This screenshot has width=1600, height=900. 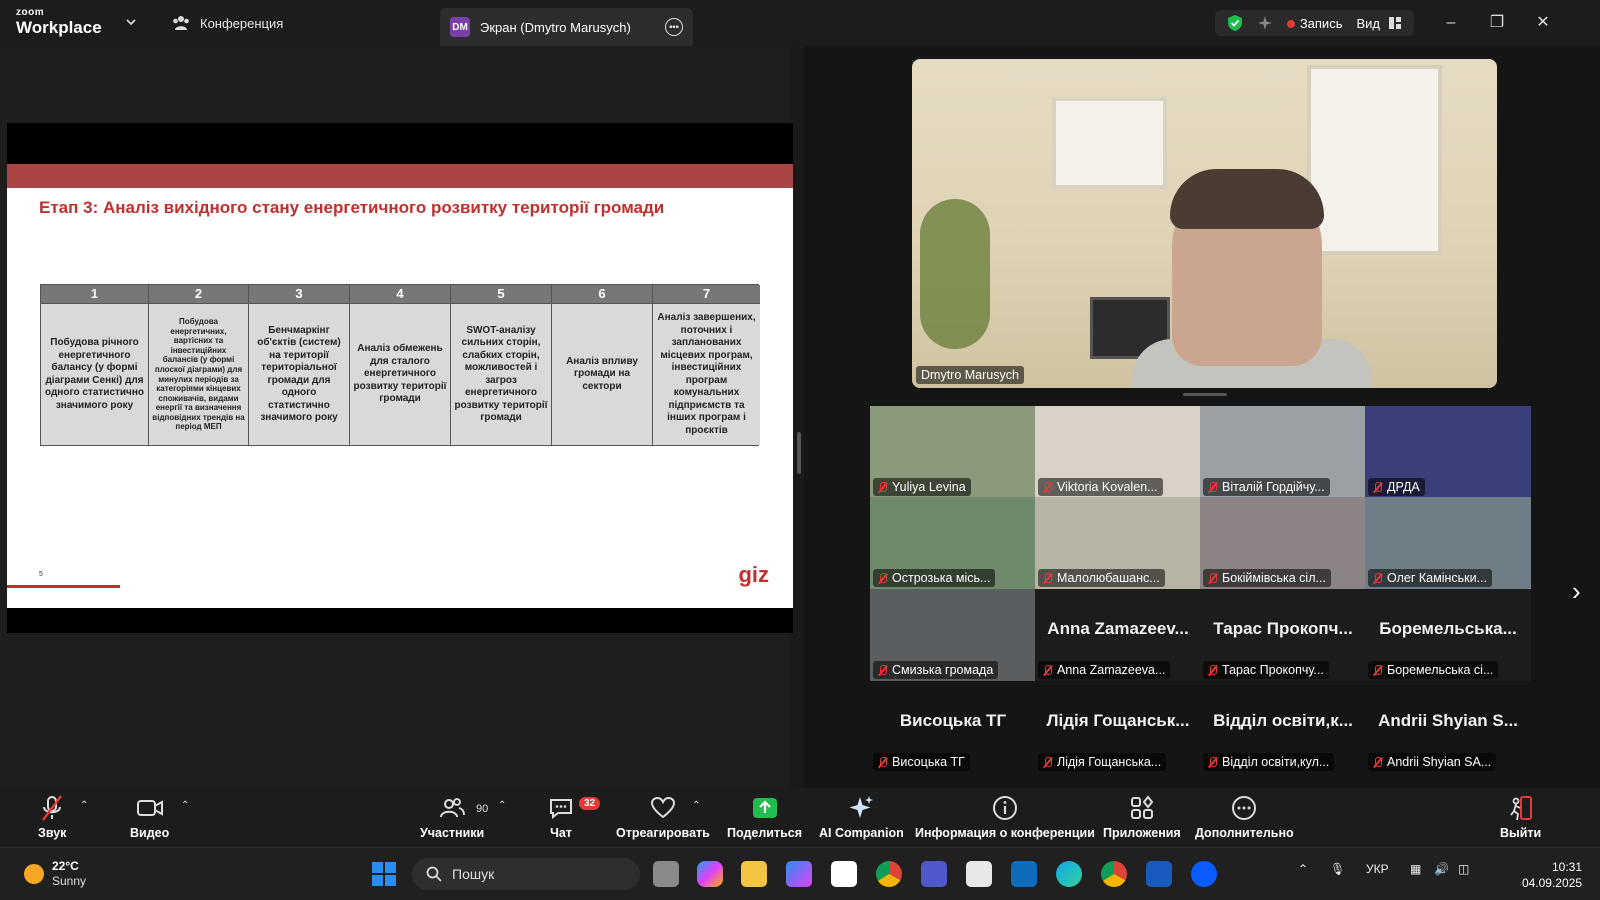 I want to click on tray-mic-icon: 🎙, so click(x=1337, y=869).